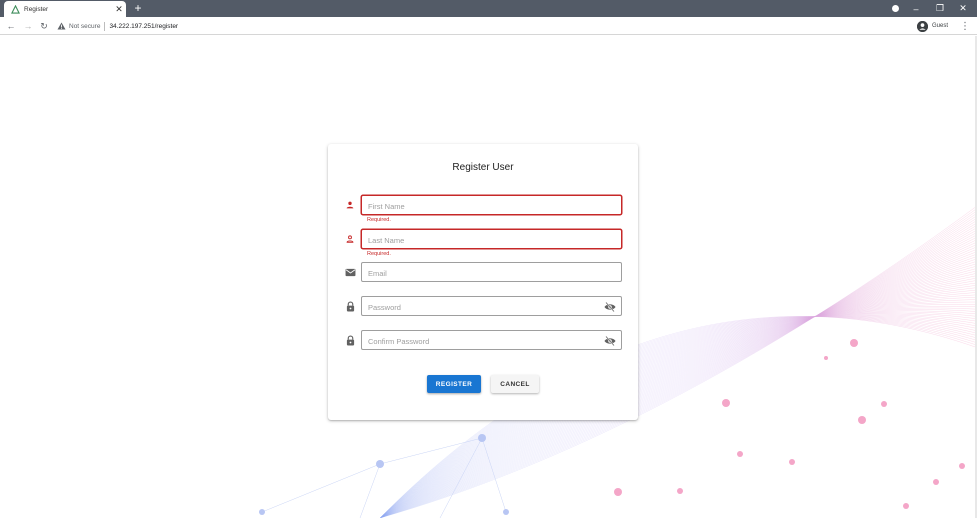 The image size is (977, 518). What do you see at coordinates (478, 307) in the screenshot?
I see `password-input` at bounding box center [478, 307].